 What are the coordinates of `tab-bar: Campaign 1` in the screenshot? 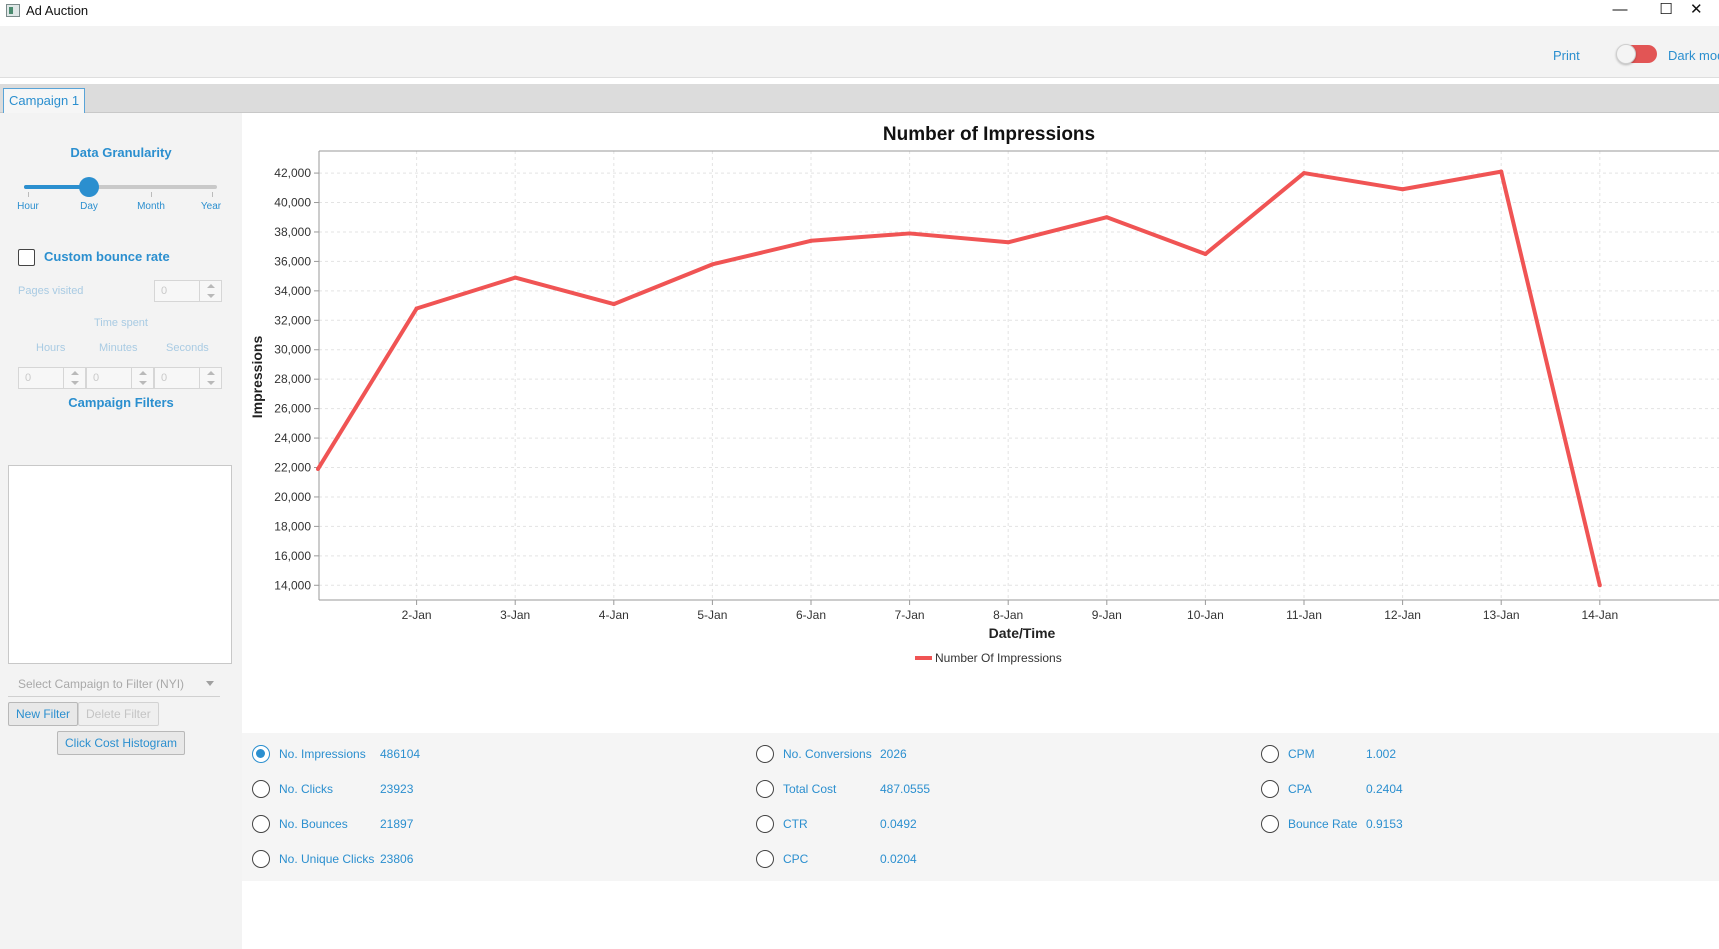 It's located at (859, 98).